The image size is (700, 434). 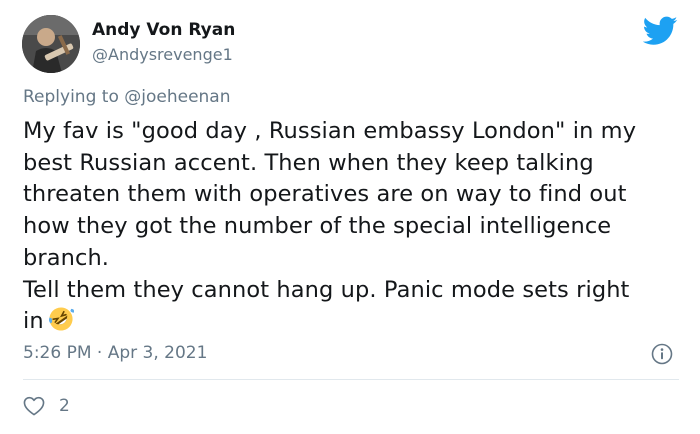 What do you see at coordinates (163, 30) in the screenshot?
I see `user-name: Andy Von Ryan` at bounding box center [163, 30].